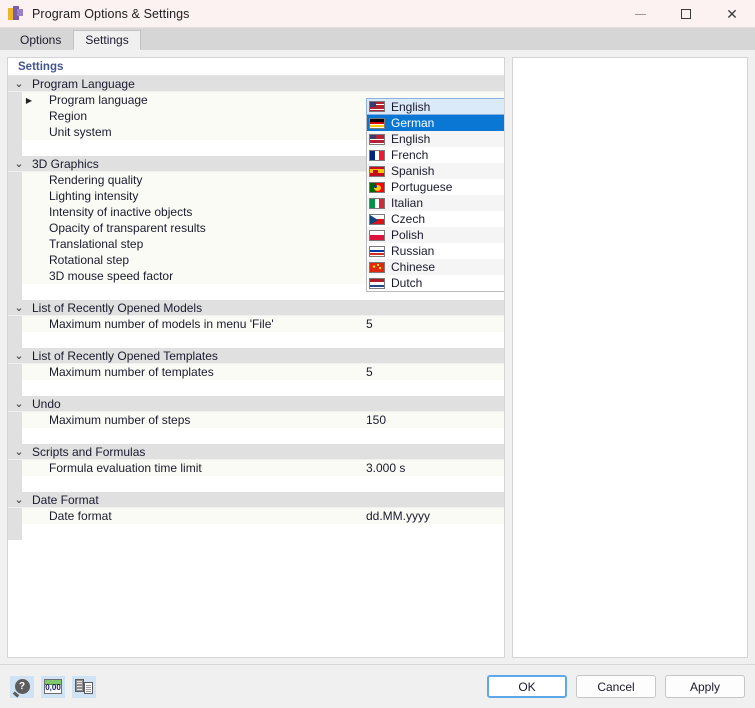 The width and height of the screenshot is (755, 708). Describe the element at coordinates (29, 100) in the screenshot. I see `expand-right-icon: ▶` at that location.